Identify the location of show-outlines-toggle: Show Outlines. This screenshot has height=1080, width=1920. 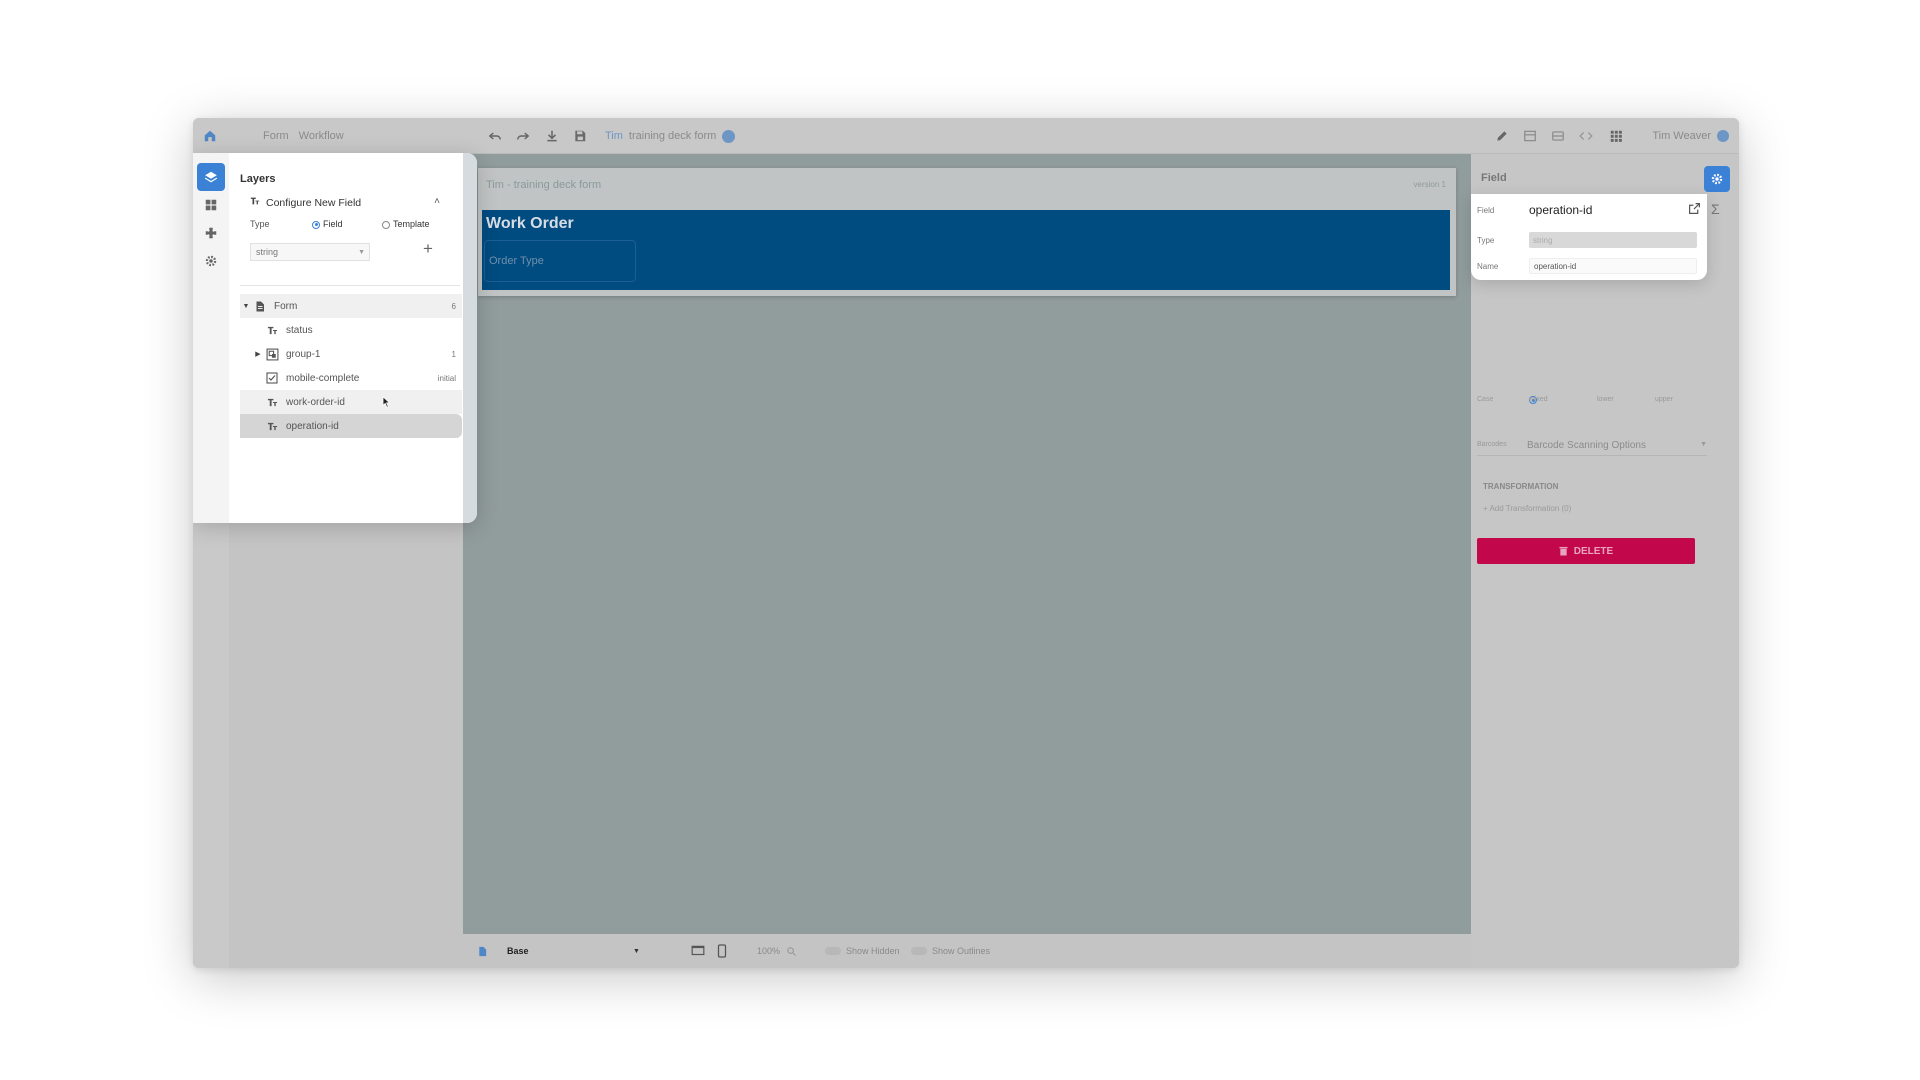
(950, 951).